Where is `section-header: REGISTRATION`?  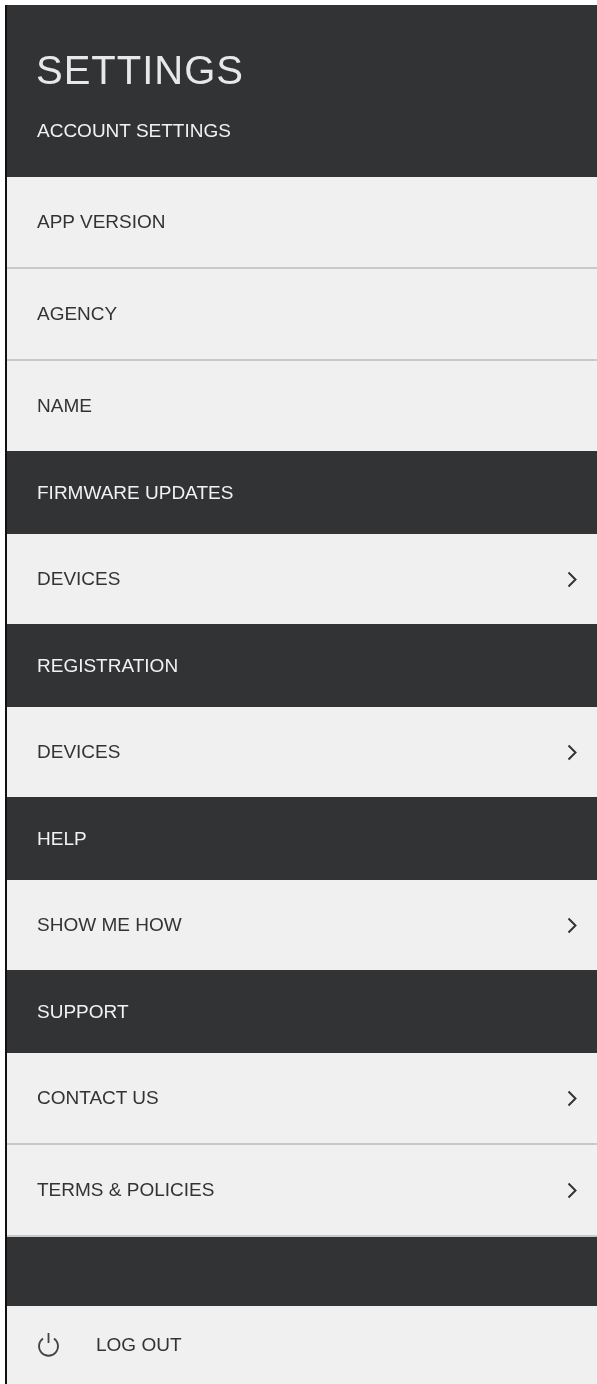 section-header: REGISTRATION is located at coordinates (108, 665).